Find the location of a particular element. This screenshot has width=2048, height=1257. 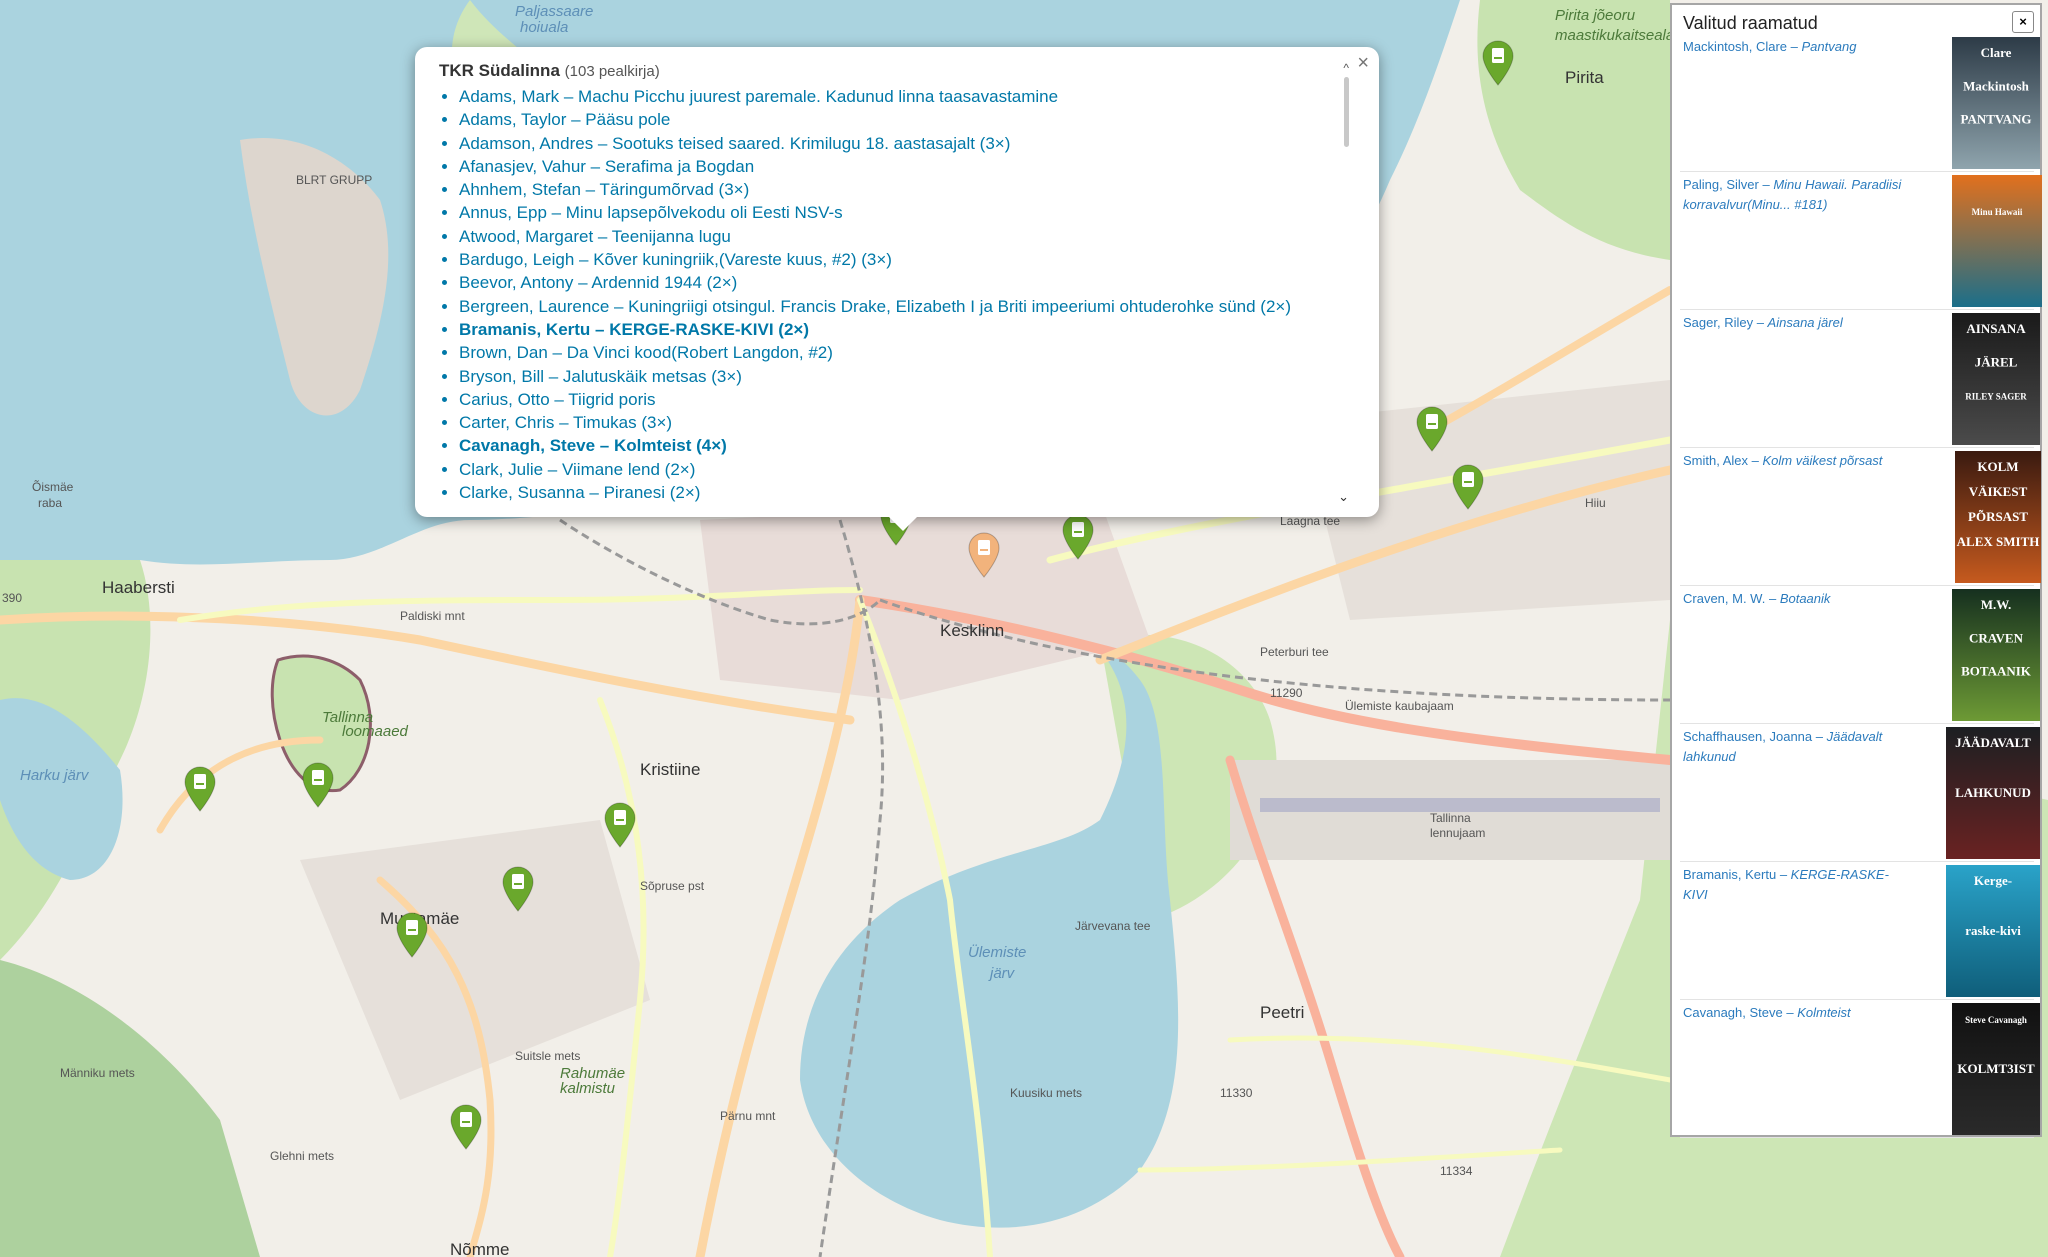

map-label: 11290 is located at coordinates (1286, 693).